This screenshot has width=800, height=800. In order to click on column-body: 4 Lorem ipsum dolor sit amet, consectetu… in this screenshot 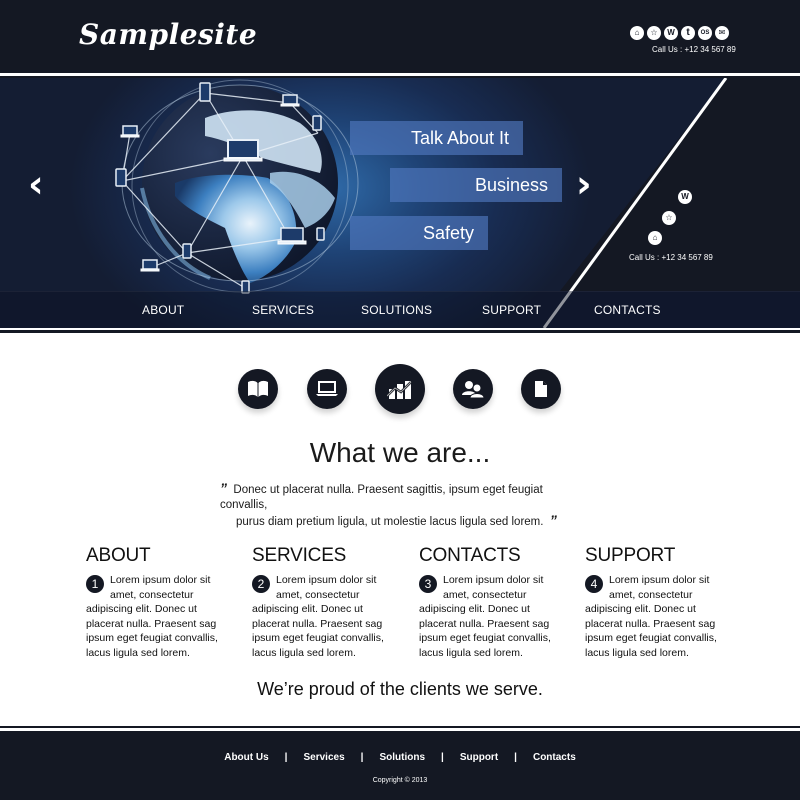, I will do `click(655, 616)`.